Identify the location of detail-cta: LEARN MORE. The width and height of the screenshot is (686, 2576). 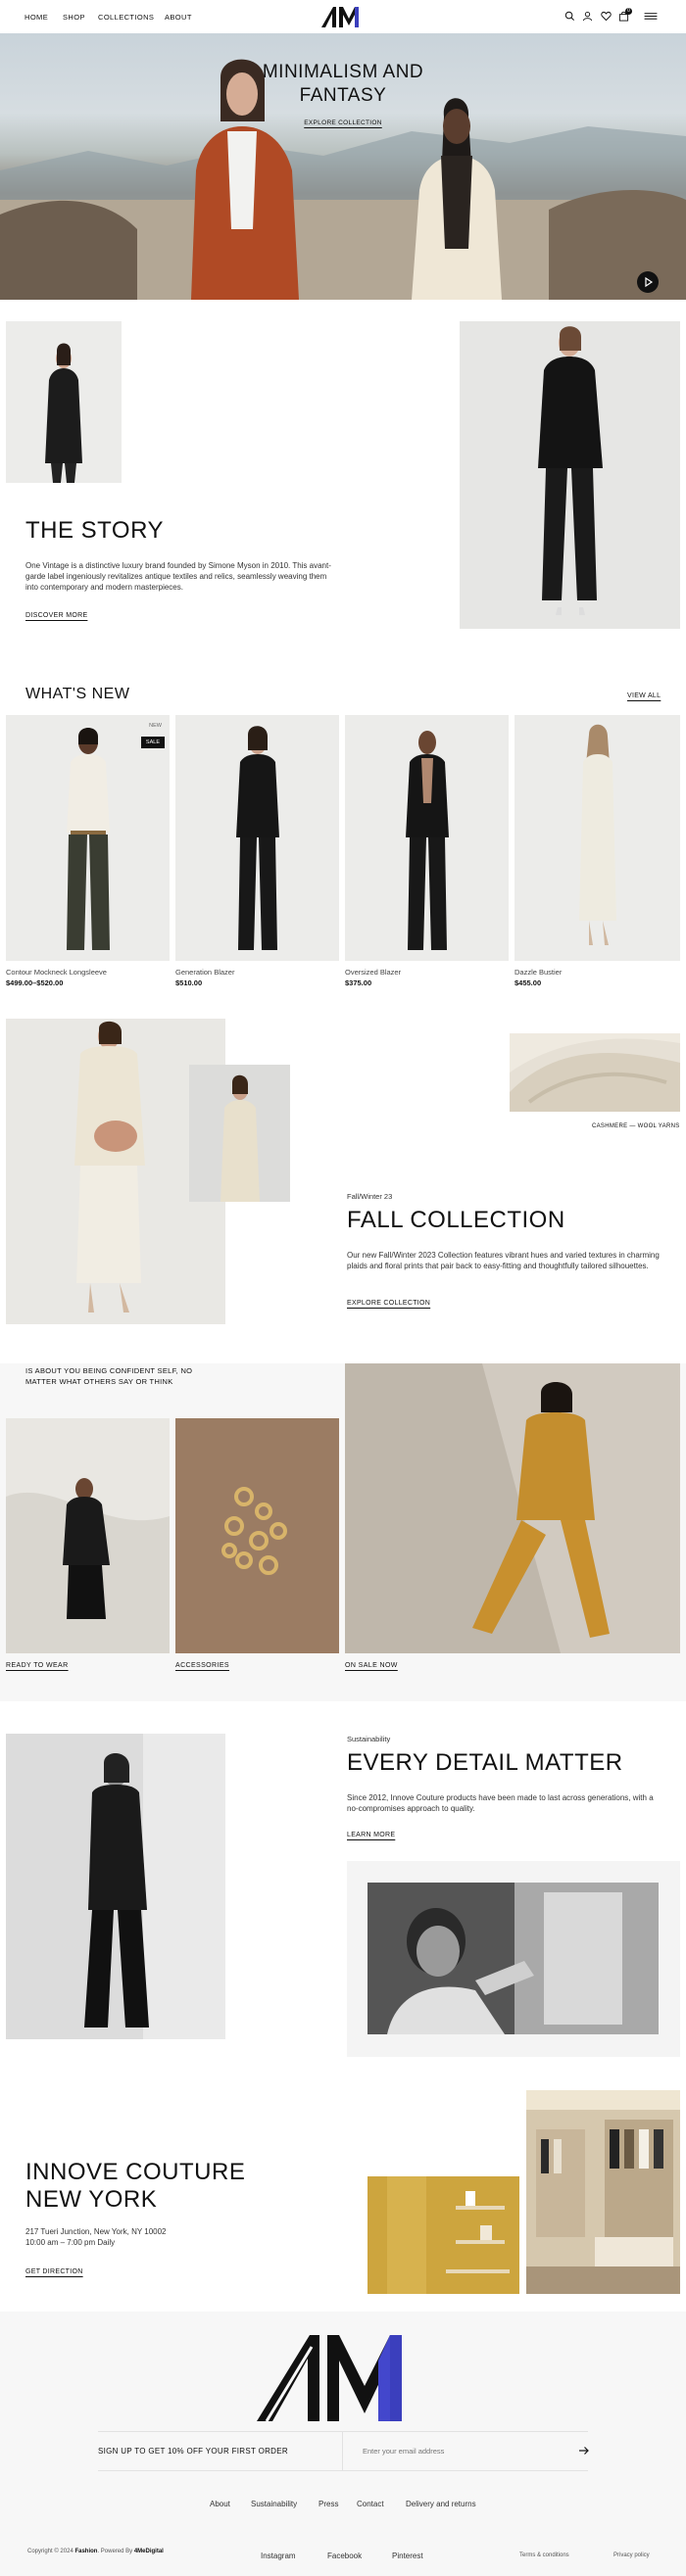
(371, 1835).